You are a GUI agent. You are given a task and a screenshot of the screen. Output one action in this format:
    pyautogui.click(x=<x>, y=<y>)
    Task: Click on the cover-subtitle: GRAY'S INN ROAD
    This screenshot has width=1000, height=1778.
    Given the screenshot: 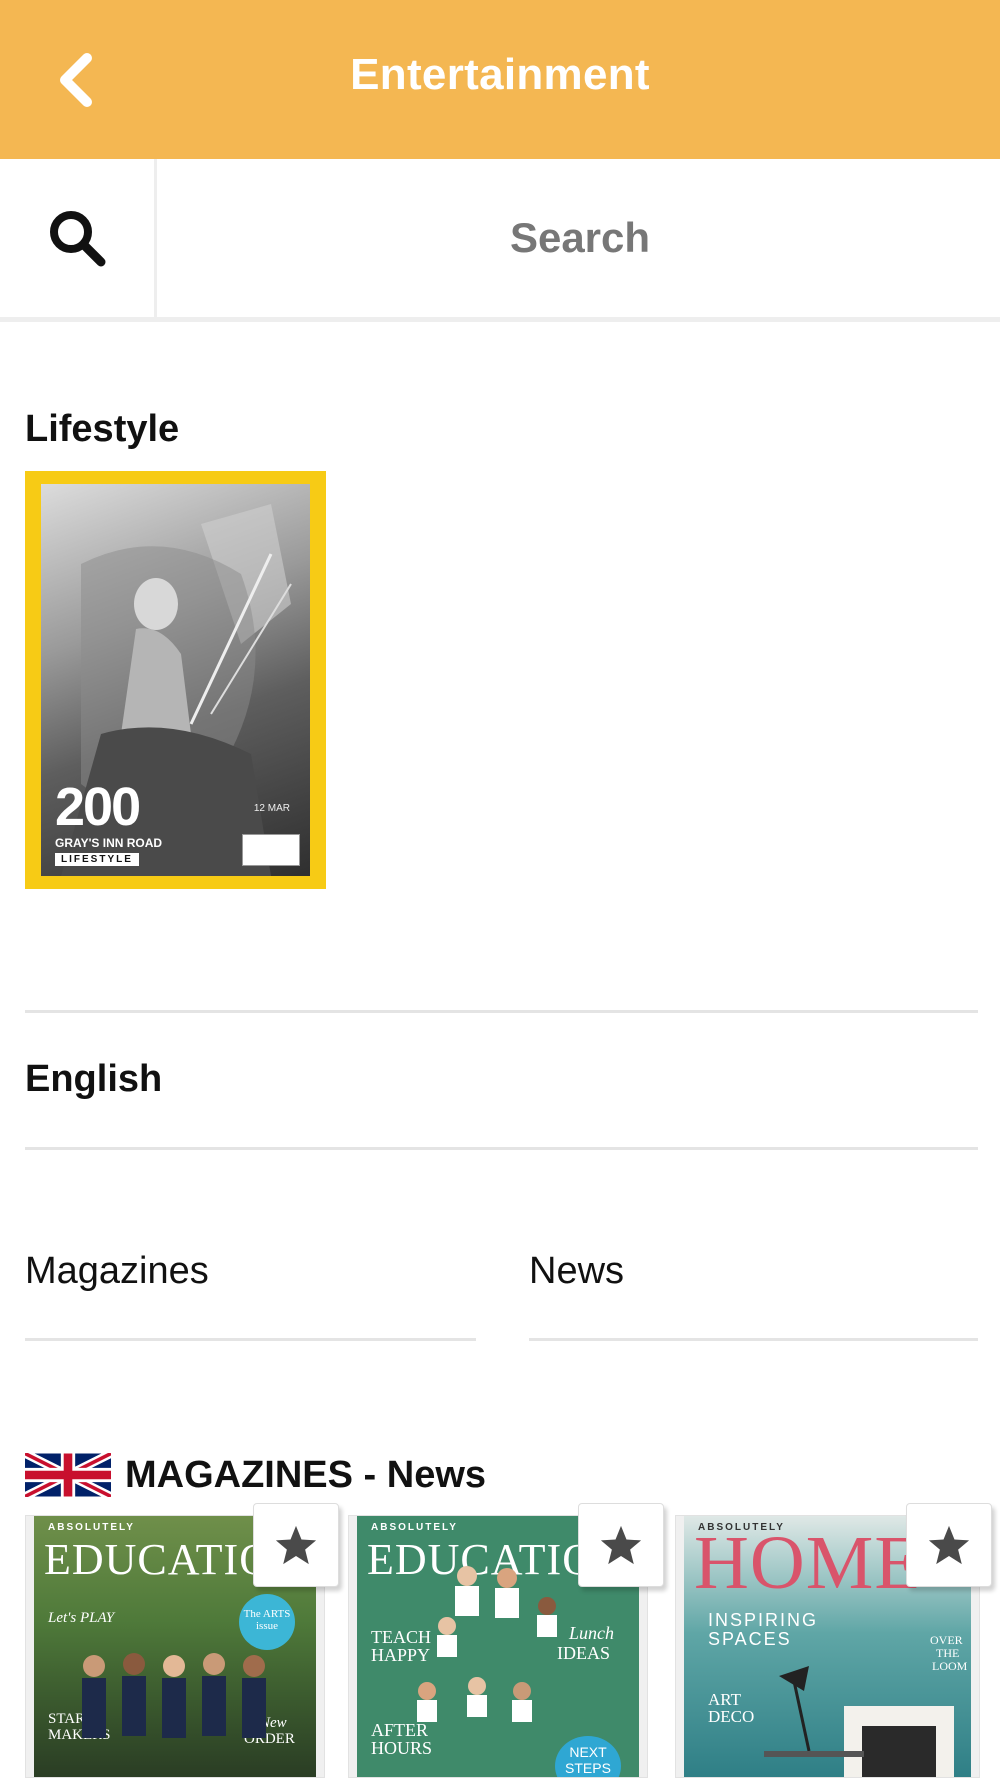 What is the action you would take?
    pyautogui.click(x=109, y=843)
    